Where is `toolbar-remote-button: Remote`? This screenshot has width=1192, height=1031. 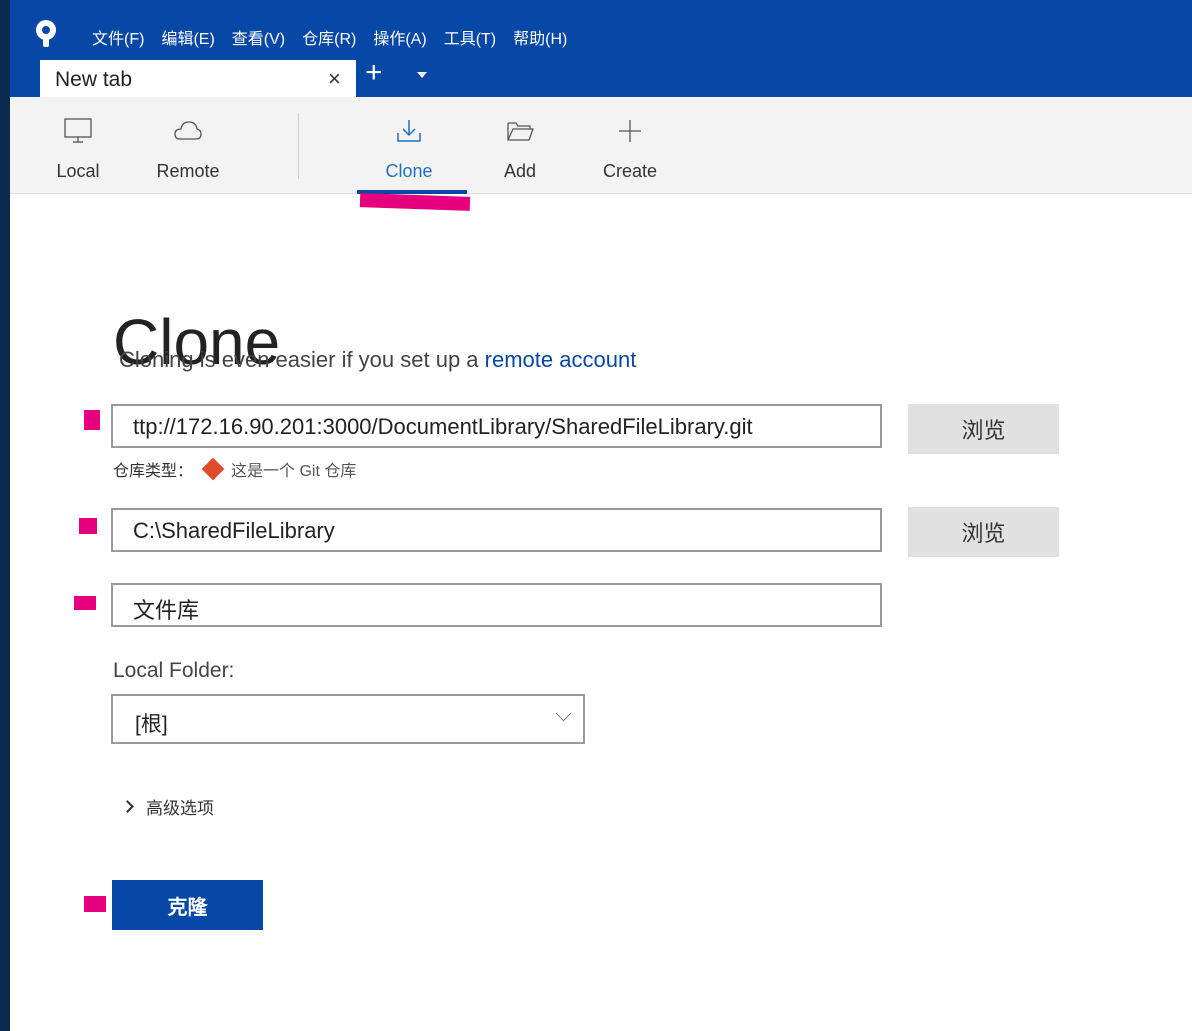 toolbar-remote-button: Remote is located at coordinates (188, 145).